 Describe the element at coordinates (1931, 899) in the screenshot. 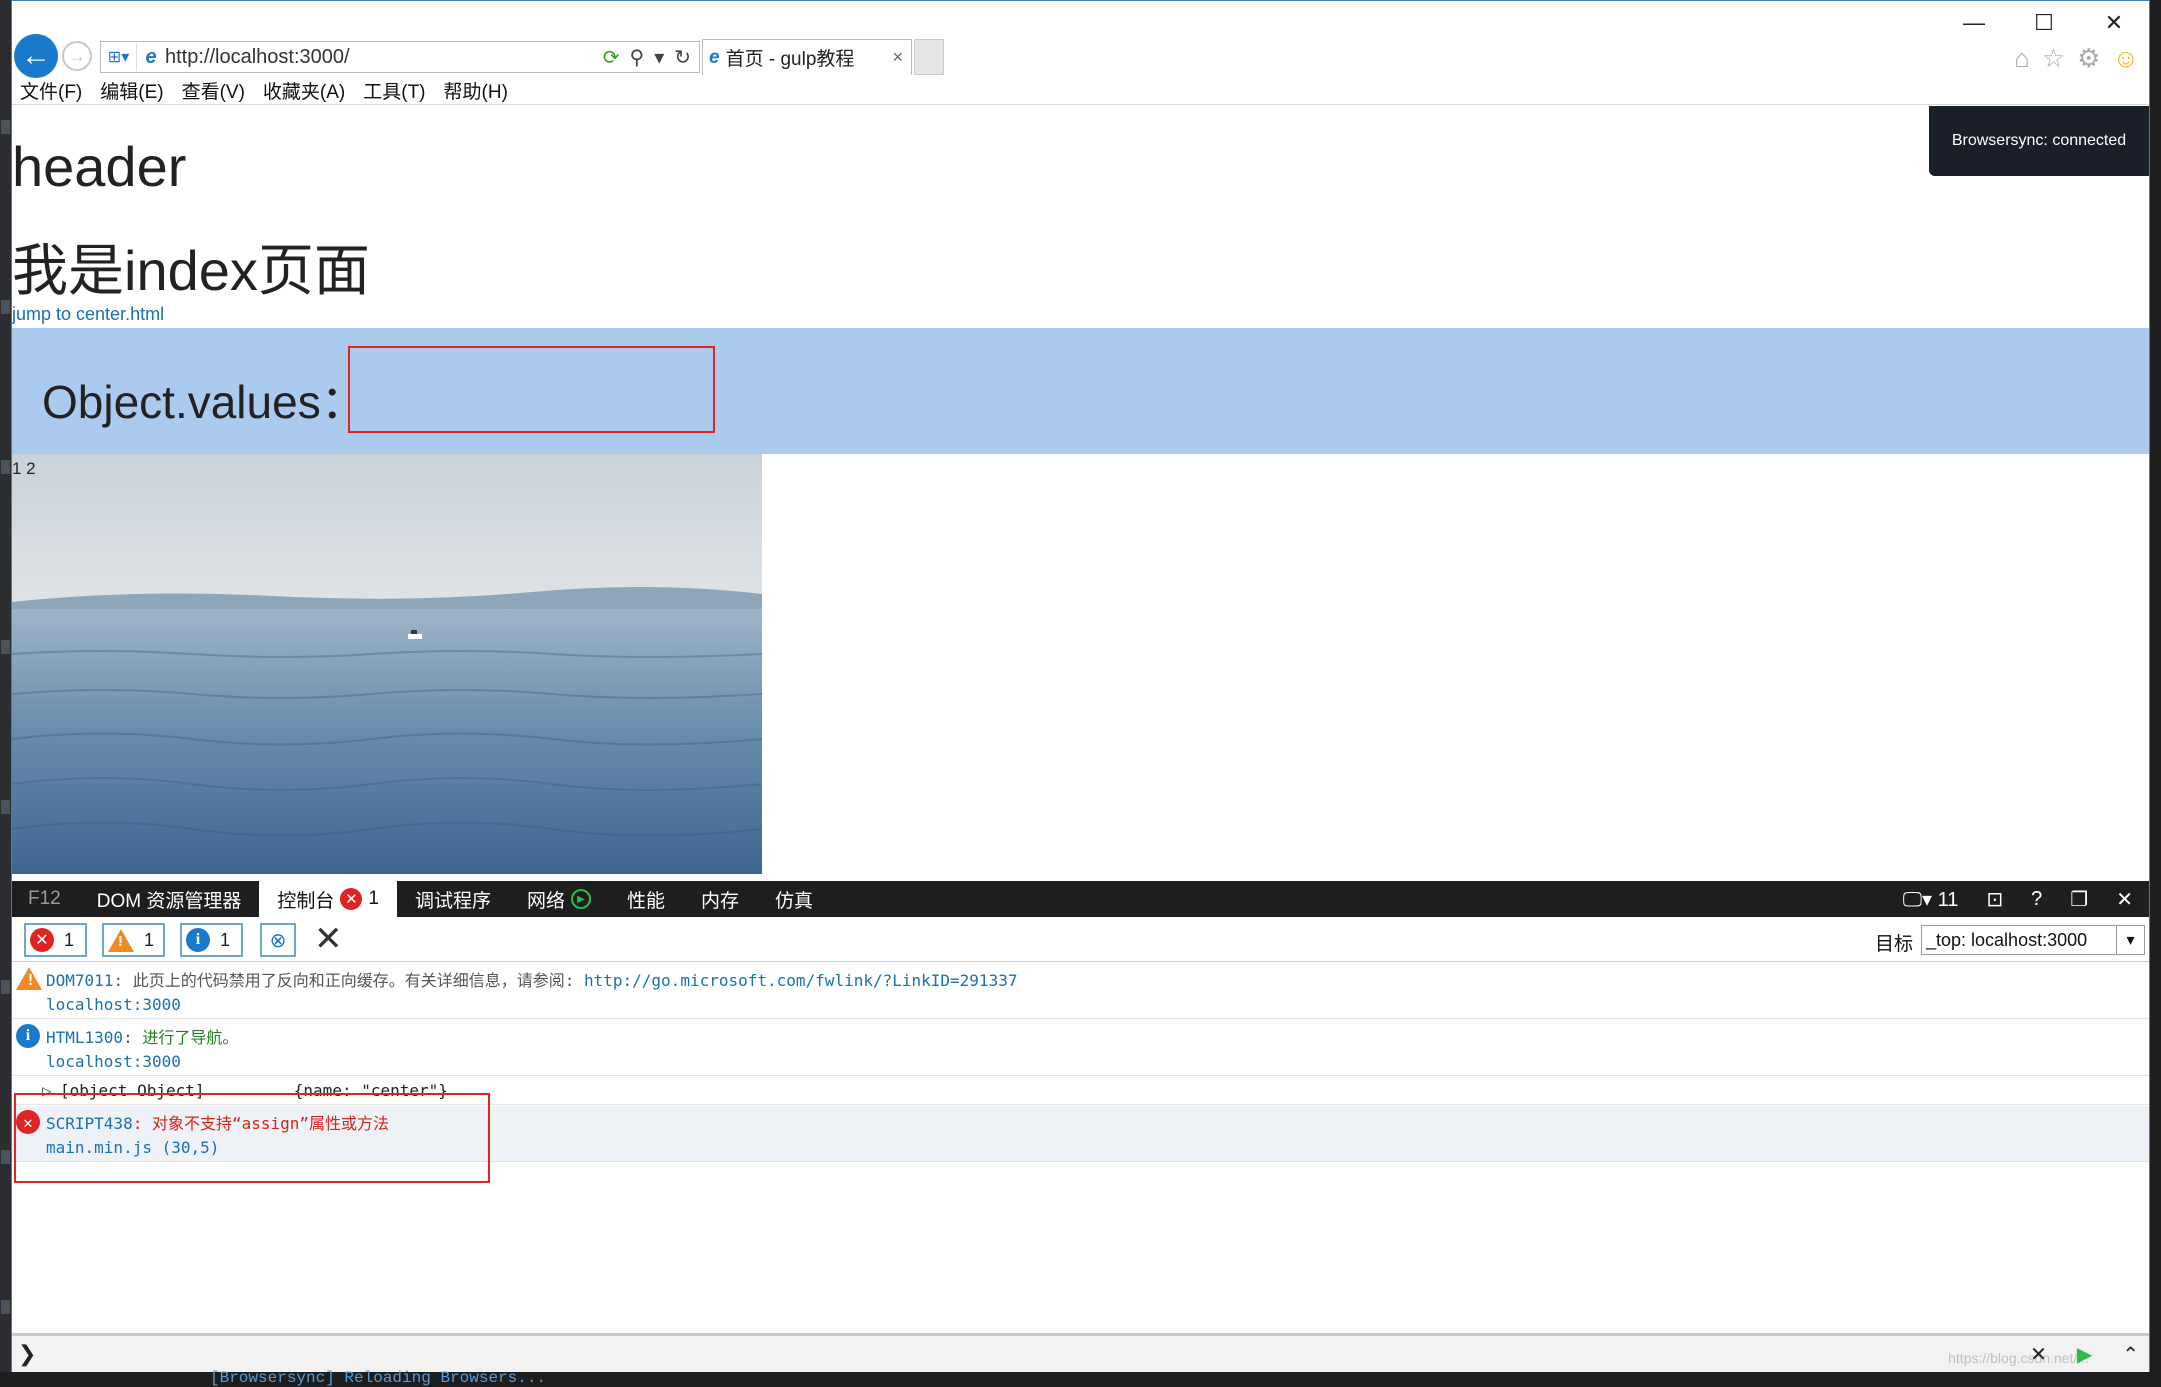

I see `doc-mode-selector: 🖵▾ 11` at that location.